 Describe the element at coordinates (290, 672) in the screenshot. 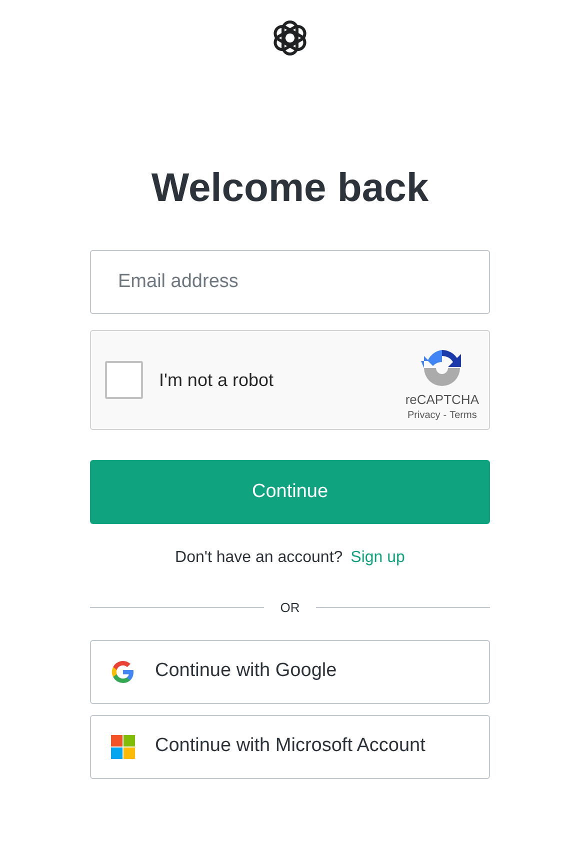

I see `google-signin-button: Continue with Google` at that location.